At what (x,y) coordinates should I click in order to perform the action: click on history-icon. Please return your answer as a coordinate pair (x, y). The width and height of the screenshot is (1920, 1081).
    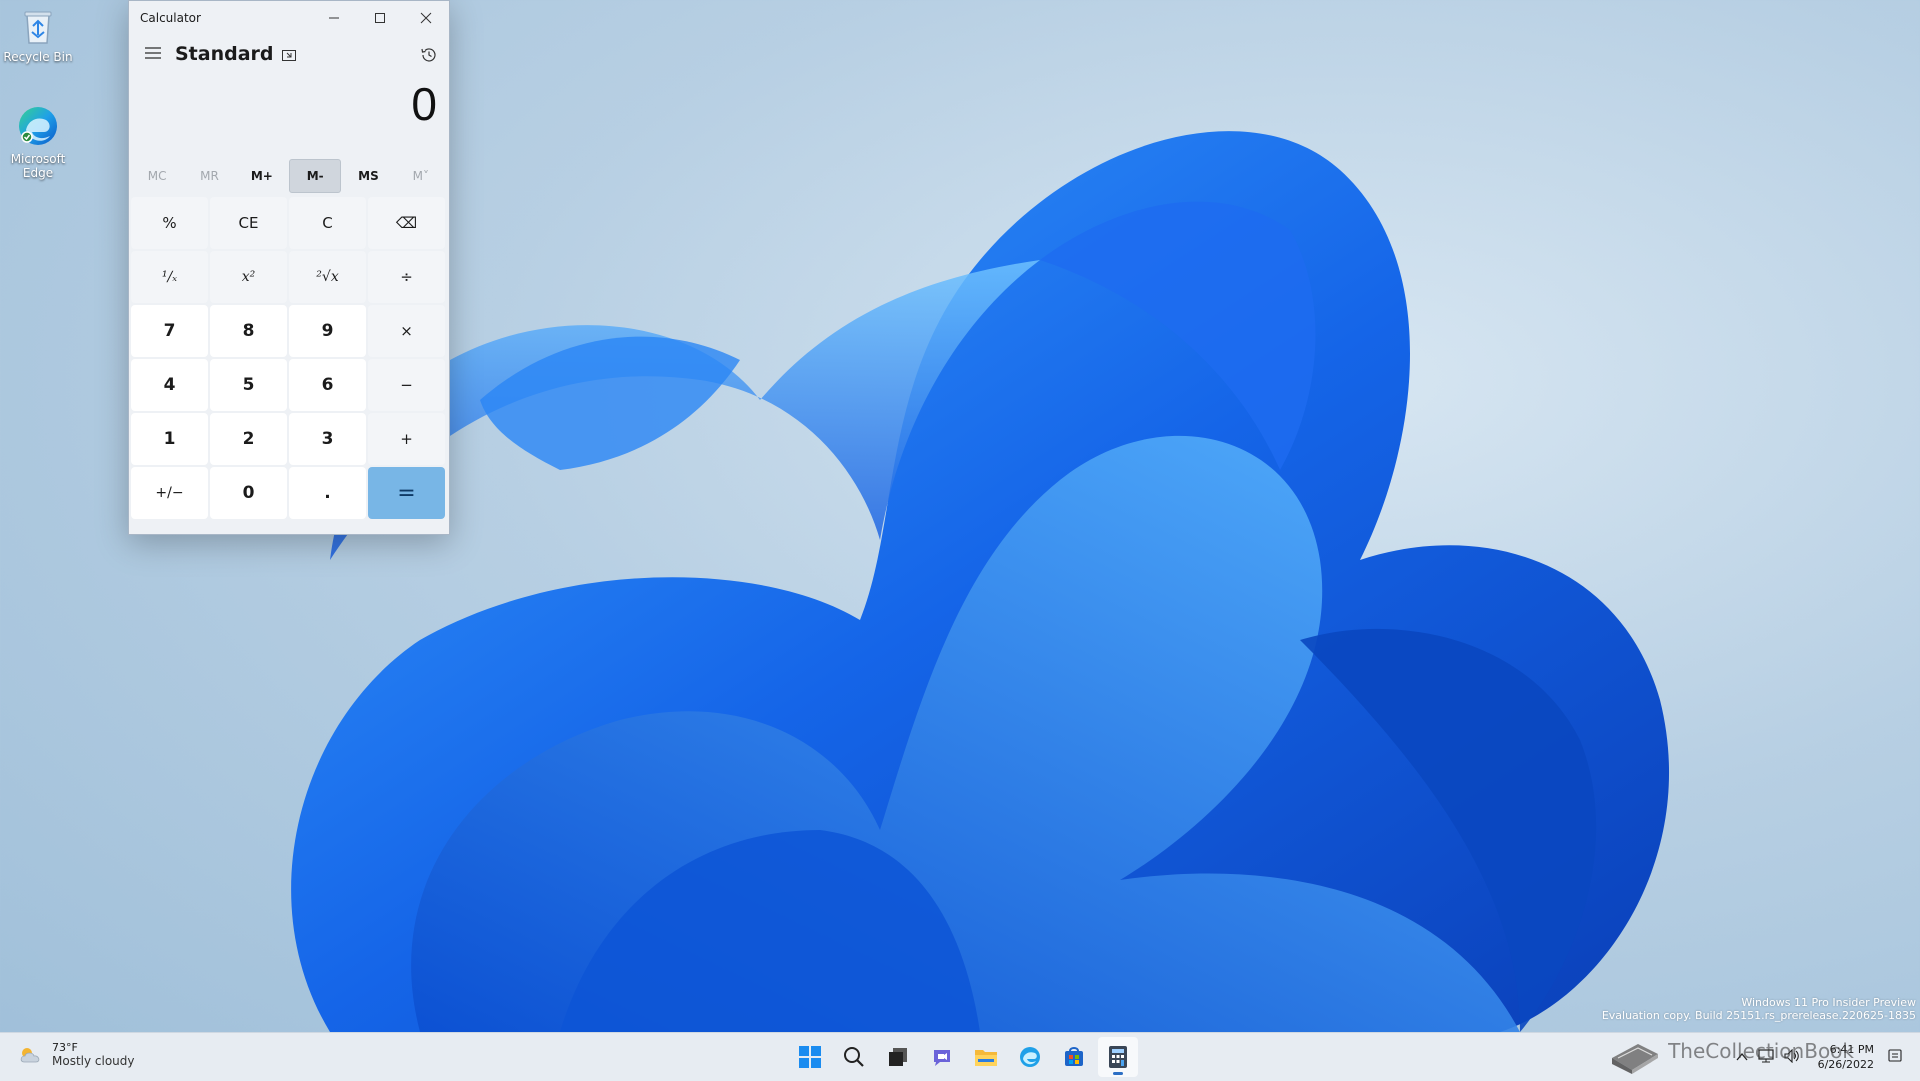
    Looking at the image, I should click on (428, 55).